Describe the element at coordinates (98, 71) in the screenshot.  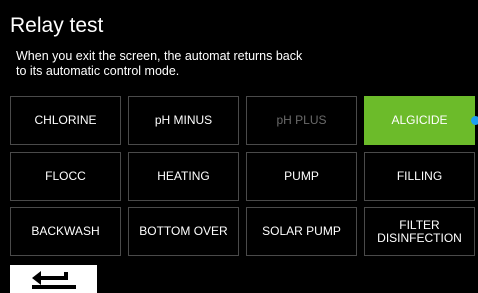
I see `info-line-2: to its automatic control mode.` at that location.